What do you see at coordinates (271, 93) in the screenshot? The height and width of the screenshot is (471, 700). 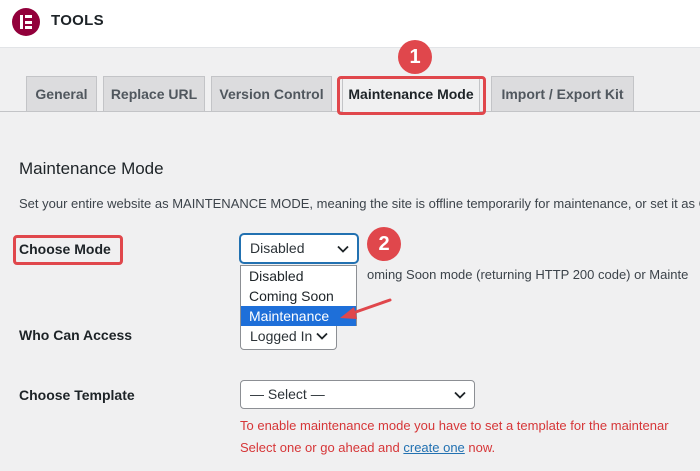 I see `tab-version-control: Version Control` at bounding box center [271, 93].